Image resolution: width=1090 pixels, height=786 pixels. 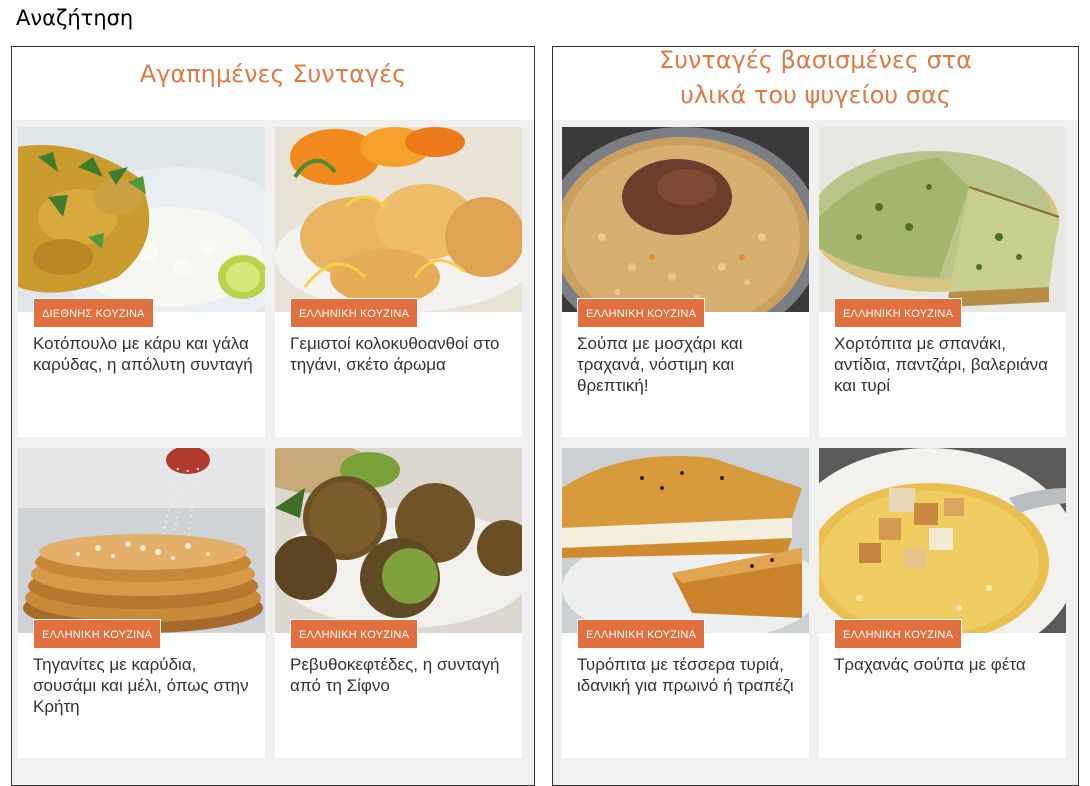 I want to click on category-badge: ΔΙΕΘΝΗΣ ΚΟΥΖΙΝΑ, so click(x=93, y=313).